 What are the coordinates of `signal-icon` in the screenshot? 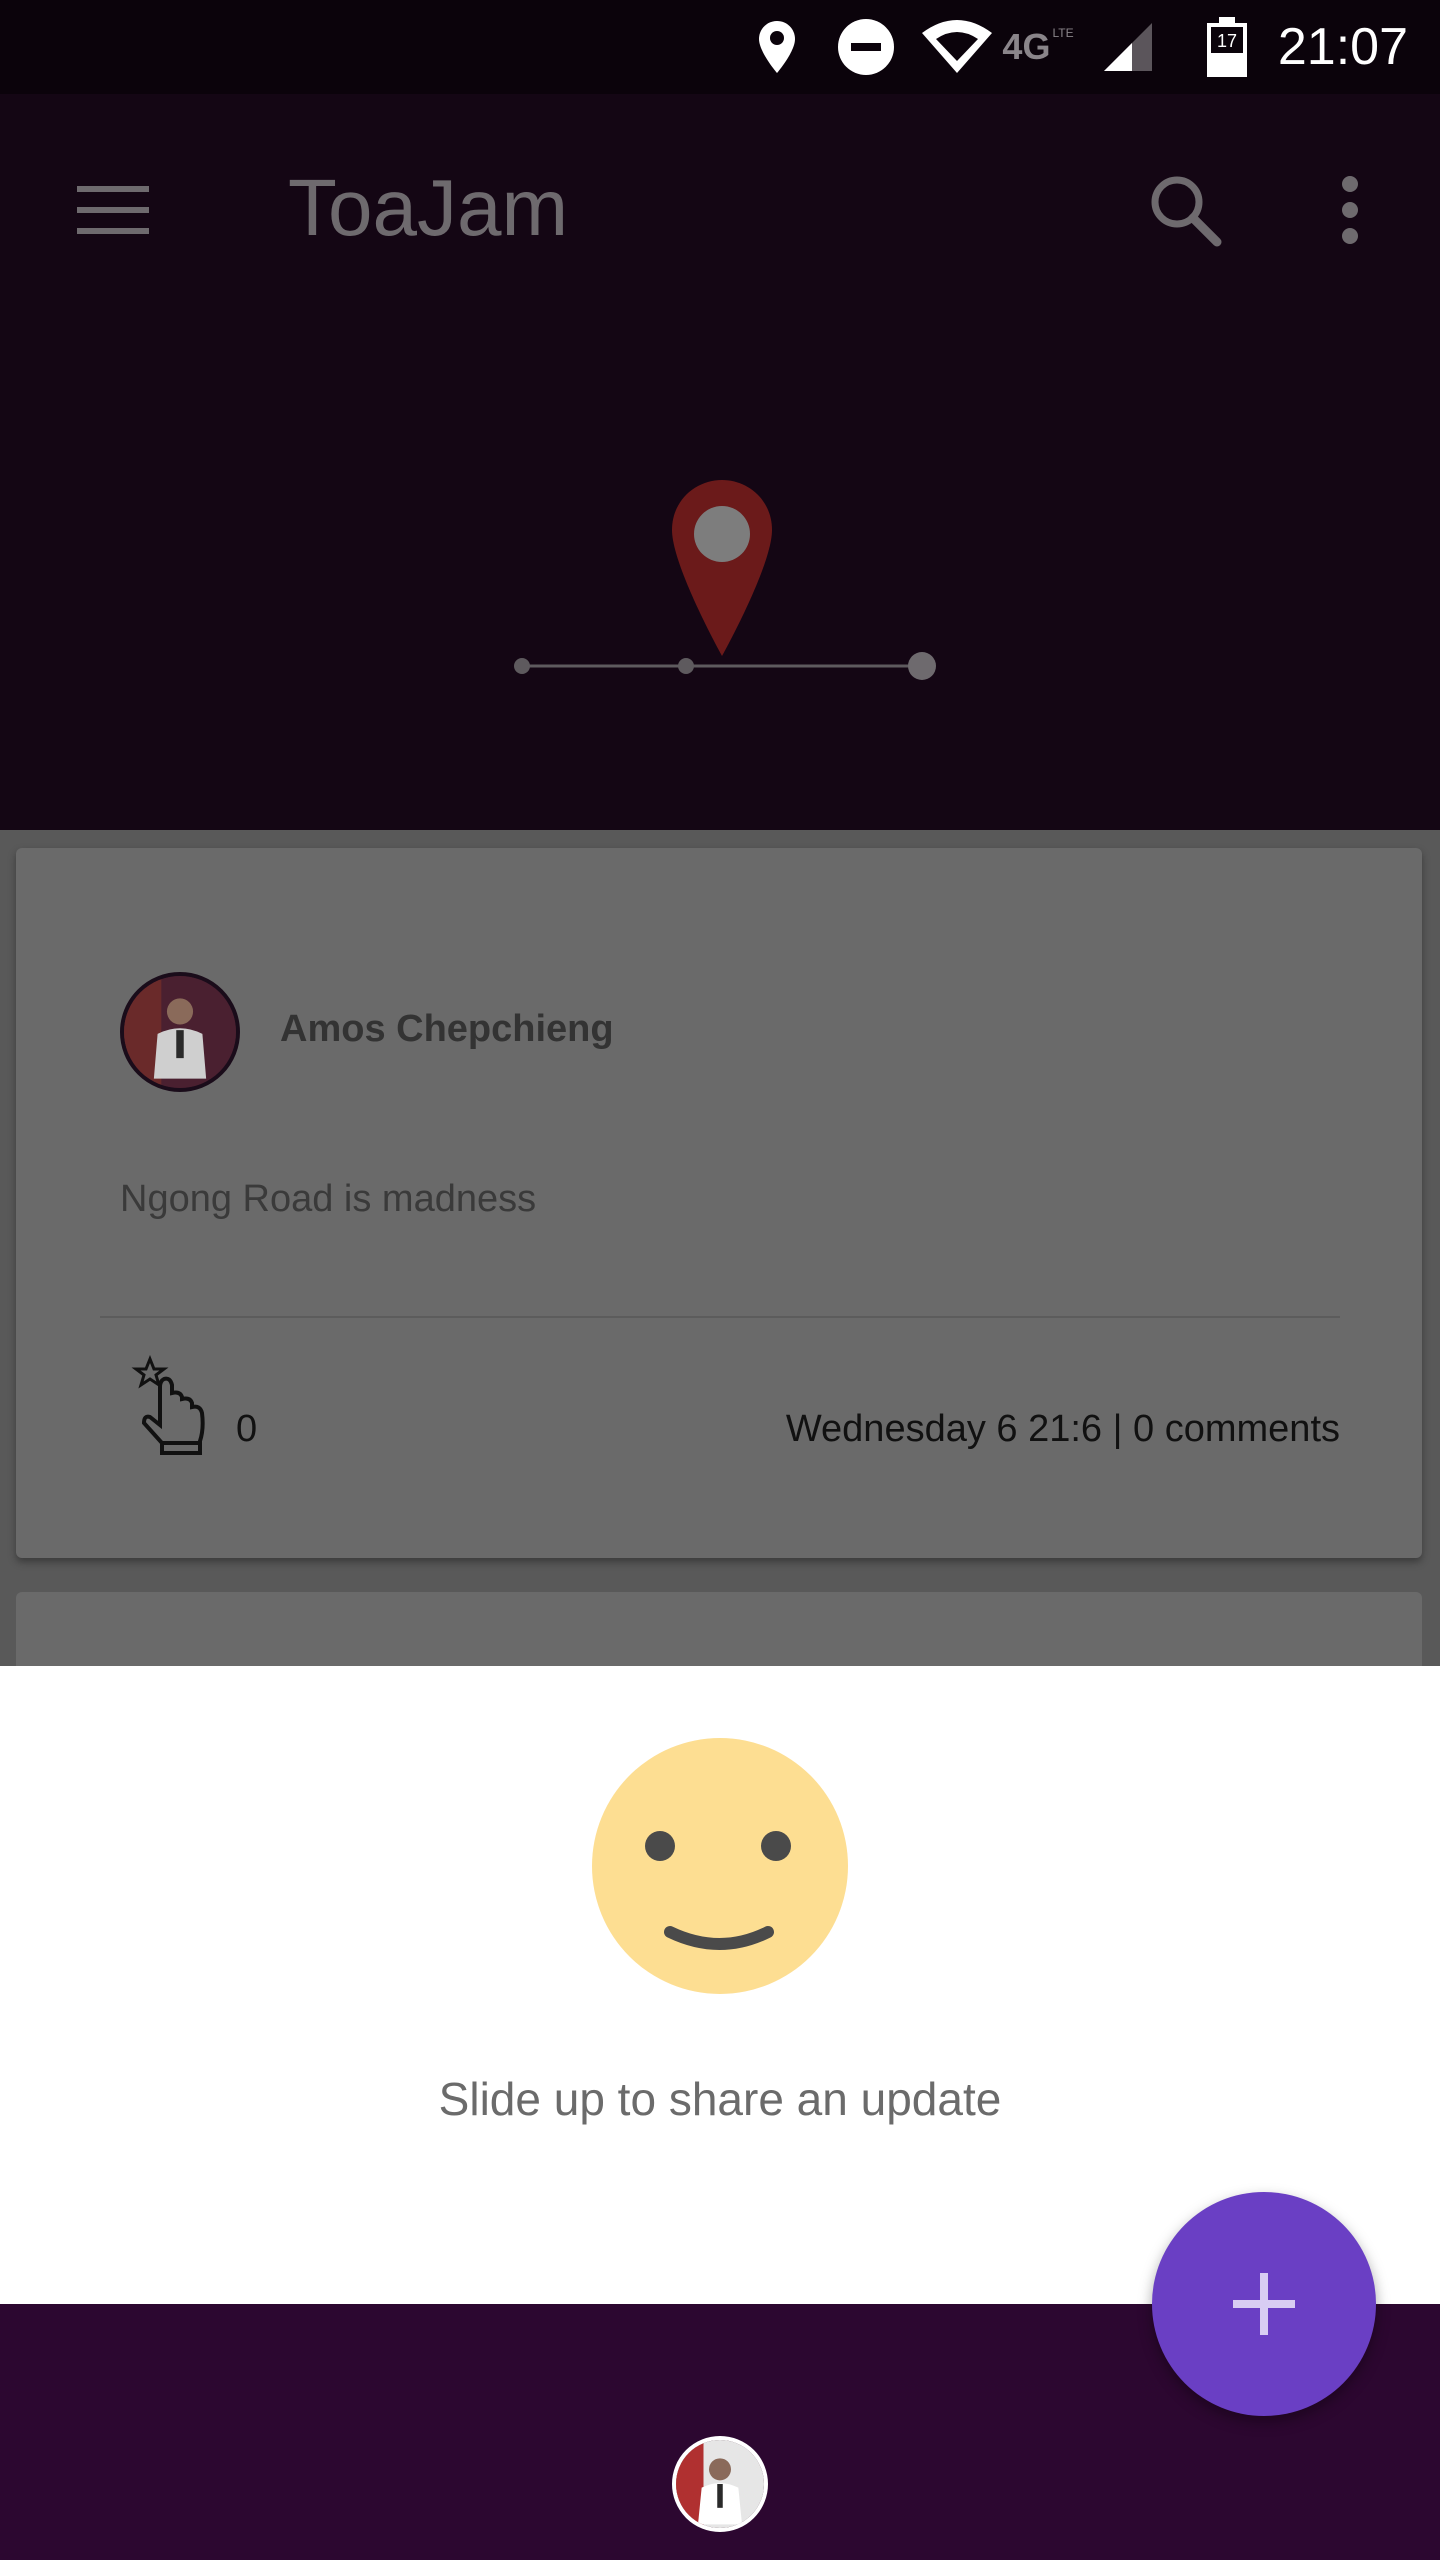 It's located at (1128, 47).